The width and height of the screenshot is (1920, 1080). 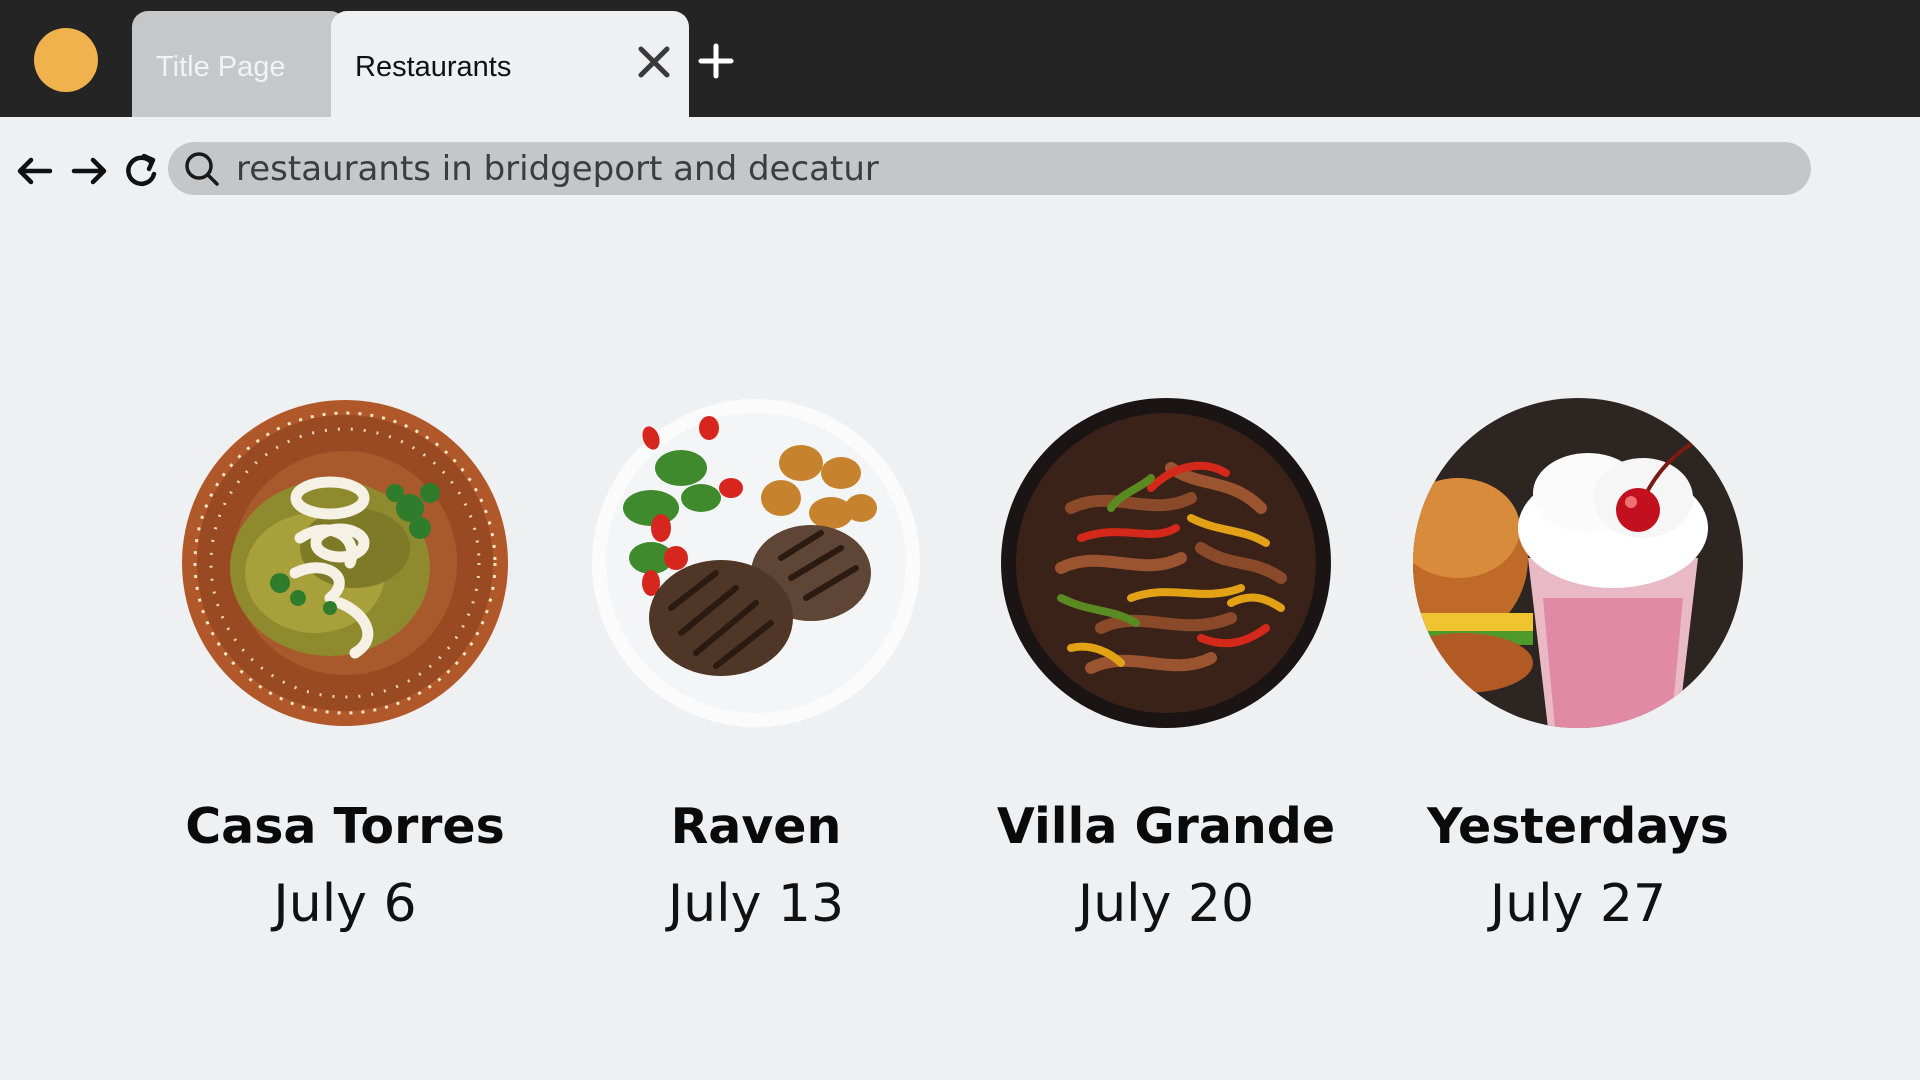 I want to click on steak-salad-potatoes-plate-icon, so click(x=756, y=563).